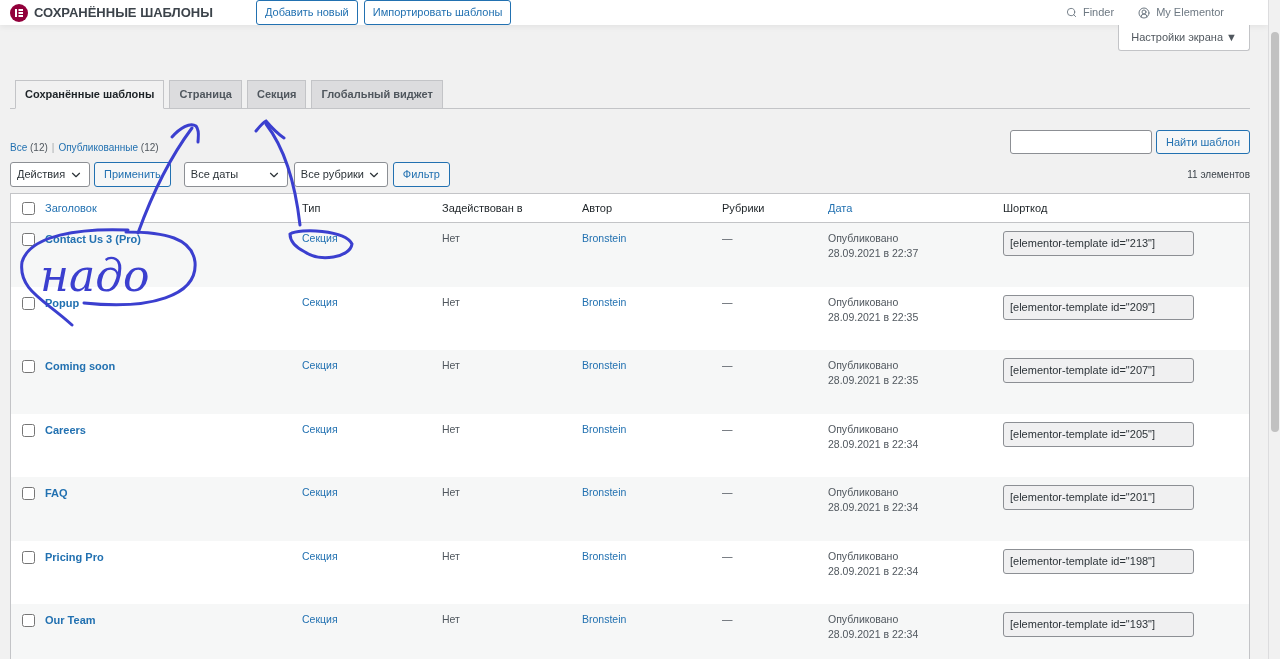 The image size is (1280, 659). Describe the element at coordinates (90, 94) in the screenshot. I see `tab: Сохранённые шаблоны` at that location.